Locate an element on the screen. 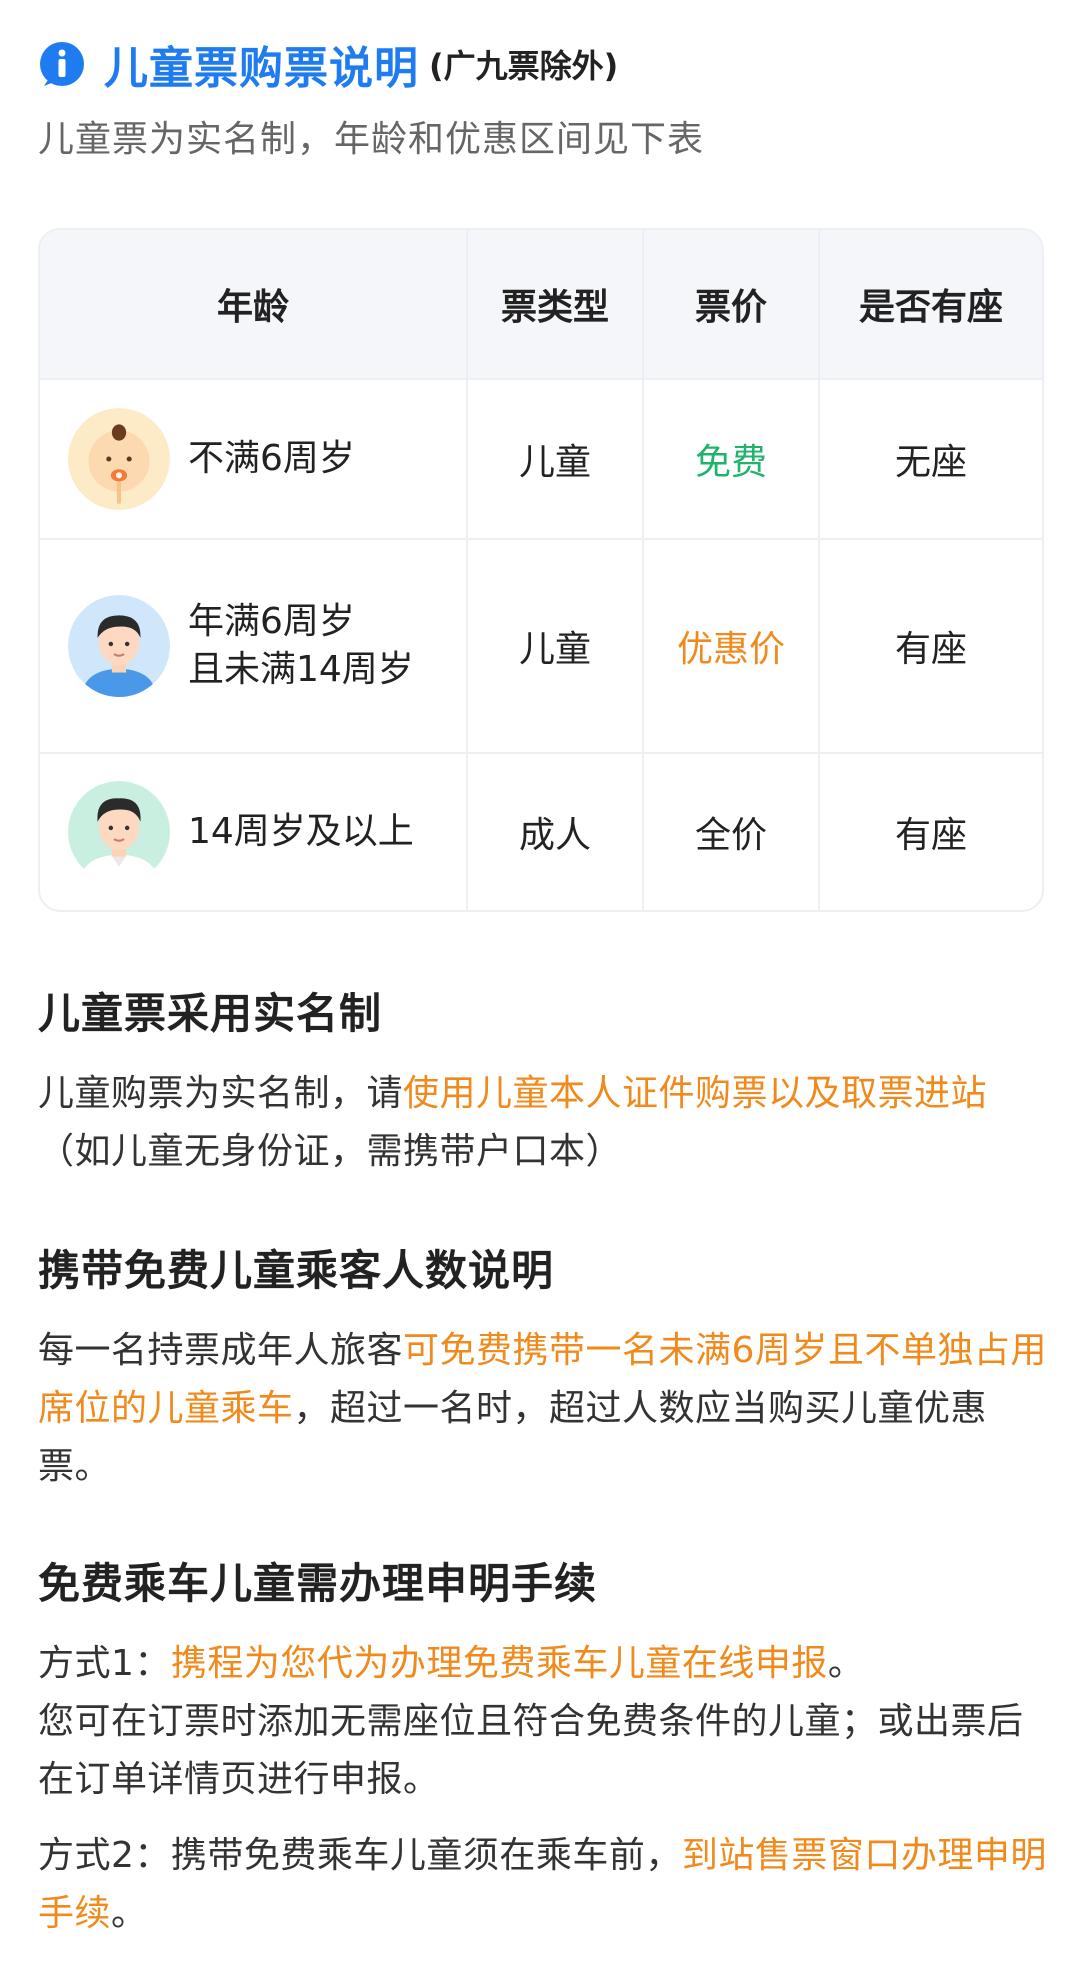 The width and height of the screenshot is (1080, 1977). header: 儿童票购票说明 (广九票除外) 儿童票为实名制，年龄和优惠区间见下表 is located at coordinates (543, 98).